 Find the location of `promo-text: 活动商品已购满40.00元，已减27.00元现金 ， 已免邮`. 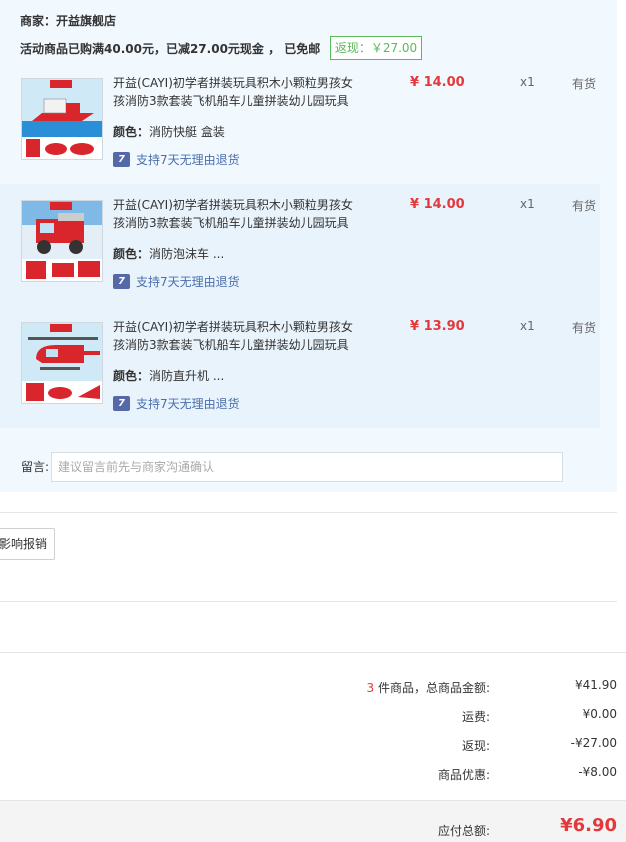

promo-text: 活动商品已购满40.00元，已减27.00元现金 ， 已免邮 is located at coordinates (170, 49).